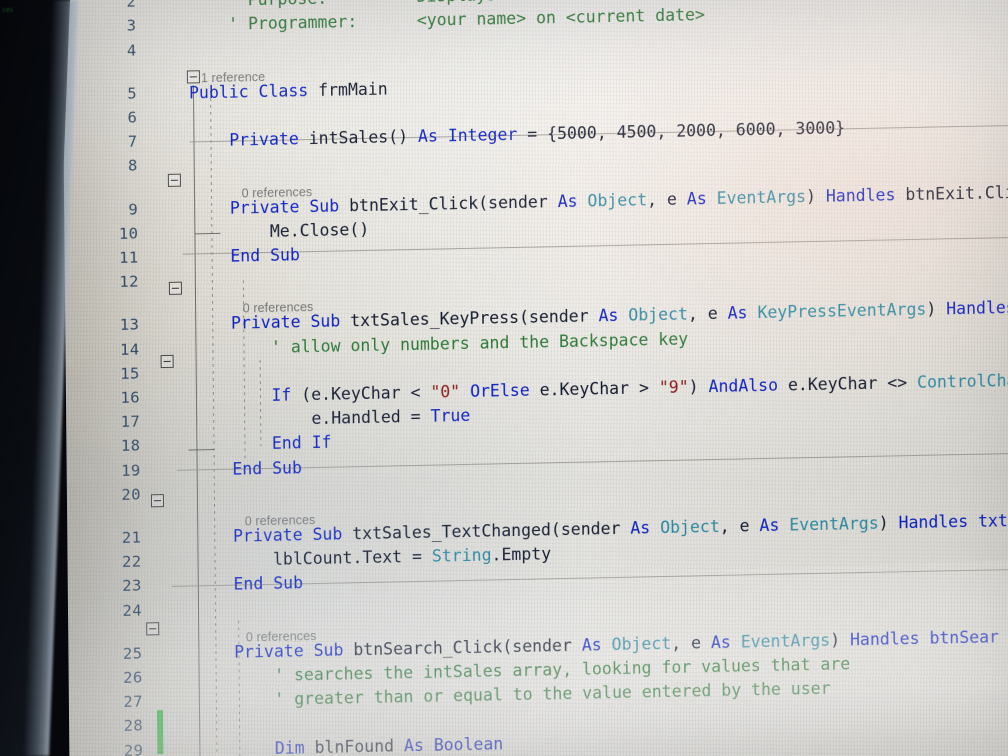 The image size is (1008, 756). I want to click on line-number: 21, so click(131, 537).